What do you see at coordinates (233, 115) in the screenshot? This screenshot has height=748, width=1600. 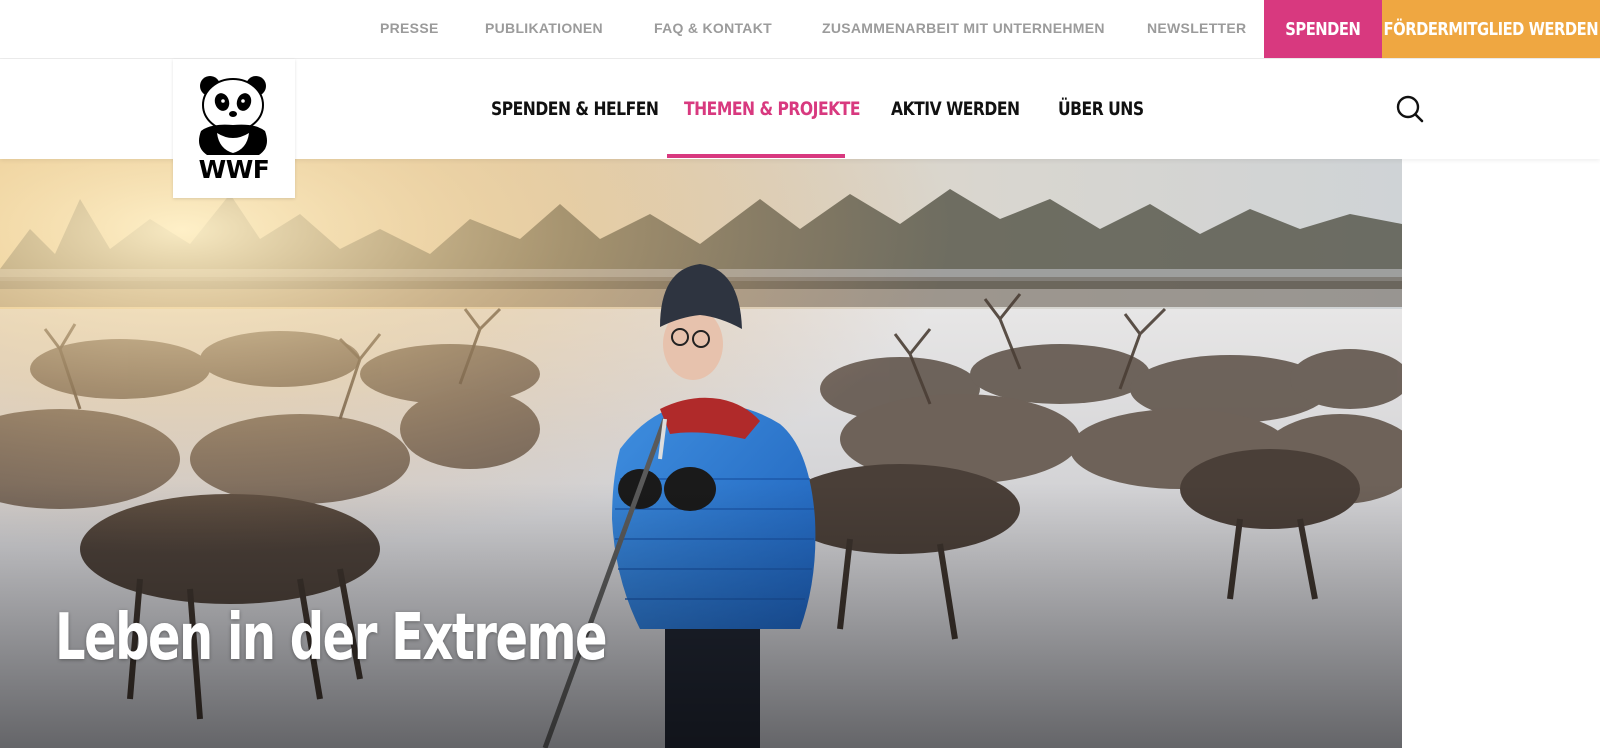 I see `panda-logo-icon` at bounding box center [233, 115].